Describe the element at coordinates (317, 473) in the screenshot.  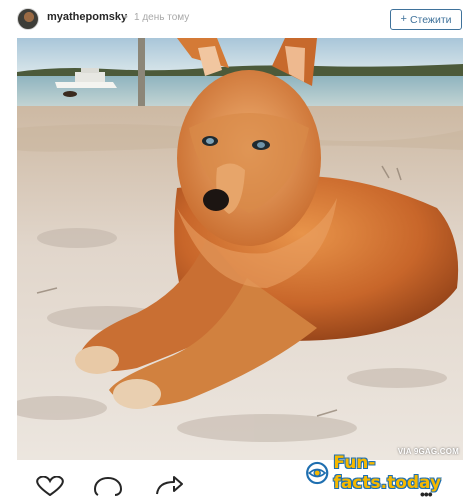
I see `eye-logo-icon` at that location.